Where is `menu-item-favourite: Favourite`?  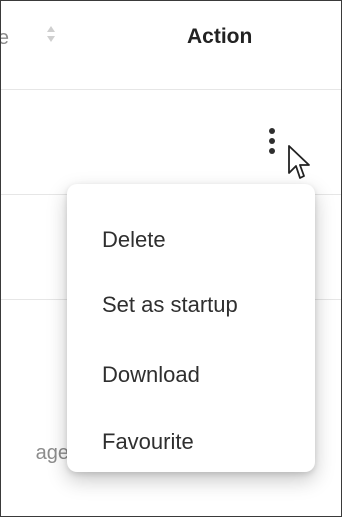
menu-item-favourite: Favourite is located at coordinates (191, 442).